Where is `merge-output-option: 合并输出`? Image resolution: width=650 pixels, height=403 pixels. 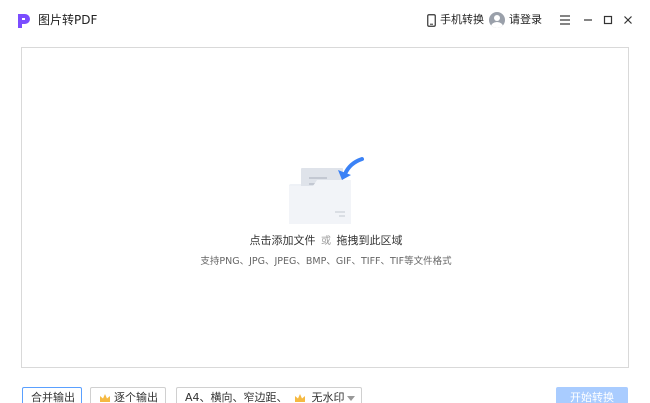
merge-output-option: 合并输出 is located at coordinates (52, 395).